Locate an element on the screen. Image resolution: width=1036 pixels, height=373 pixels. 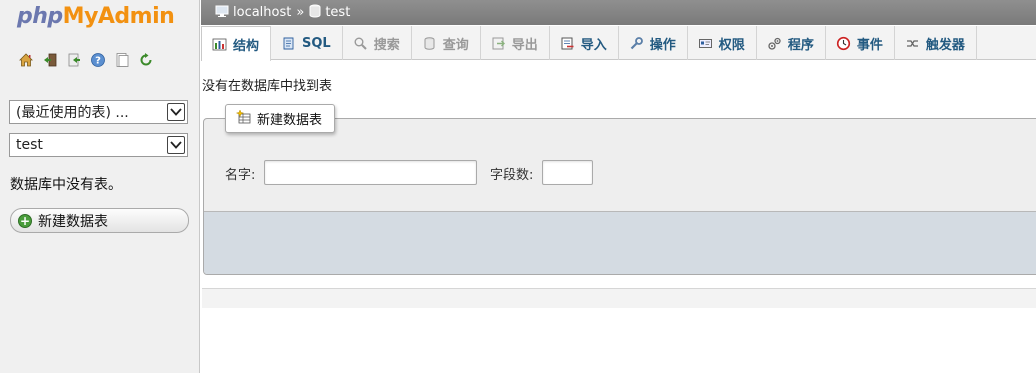
no-tables-text: 数据库中没有表。 is located at coordinates (66, 185).